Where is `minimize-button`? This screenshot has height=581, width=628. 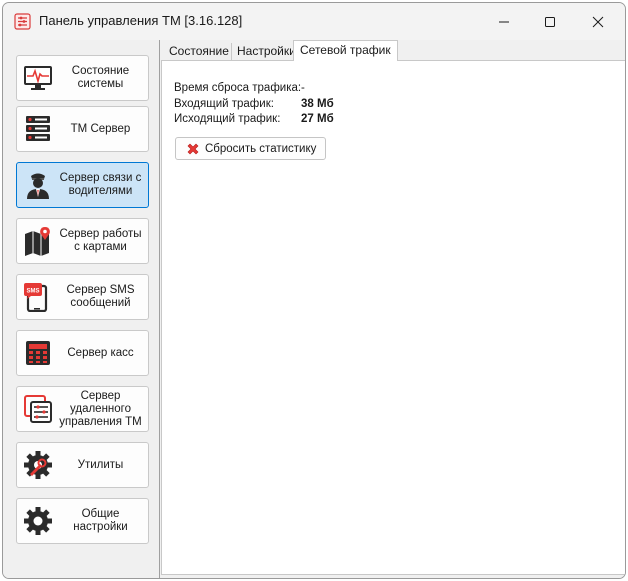
minimize-button is located at coordinates (504, 21).